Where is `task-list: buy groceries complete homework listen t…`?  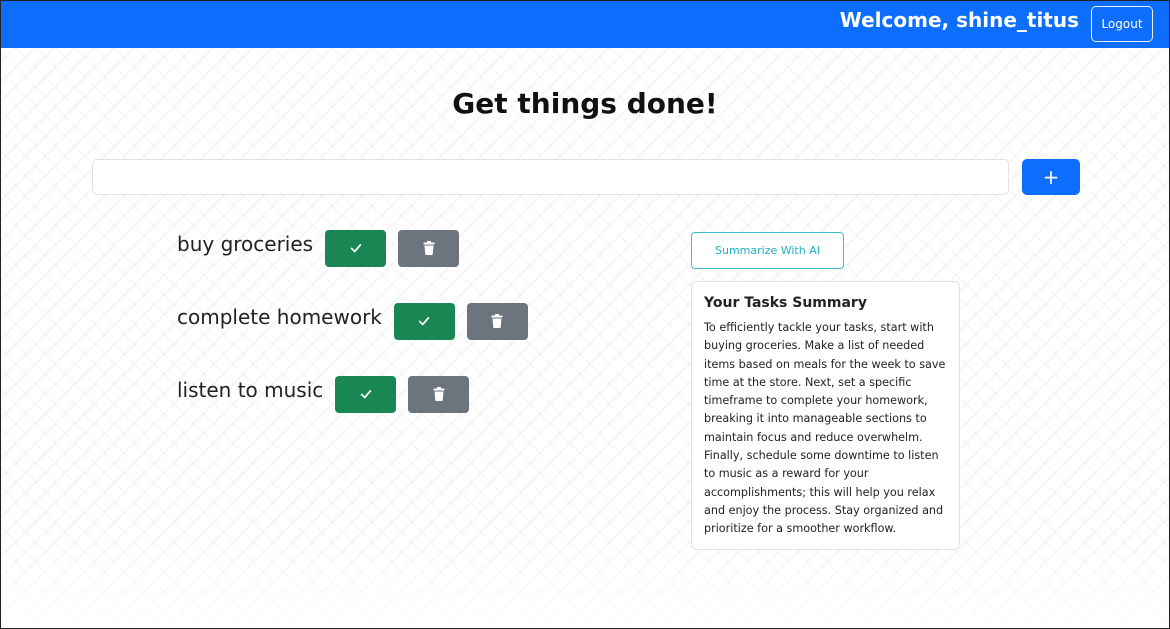 task-list: buy groceries complete homework listen t… is located at coordinates (407, 338).